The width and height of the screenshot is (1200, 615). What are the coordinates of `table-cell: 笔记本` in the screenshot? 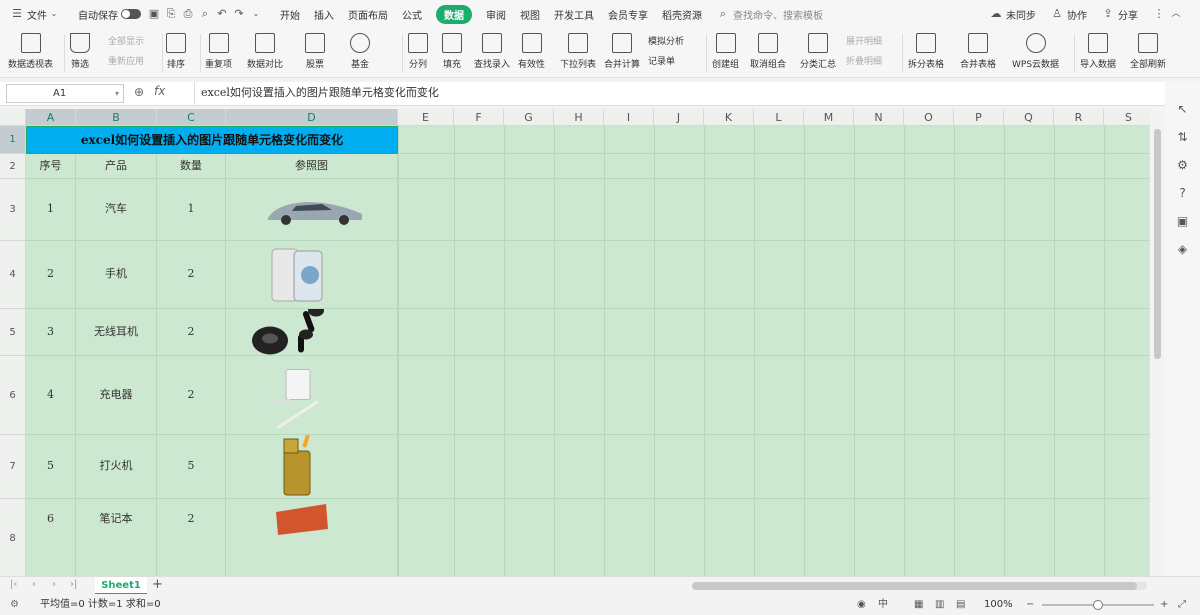 It's located at (116, 537).